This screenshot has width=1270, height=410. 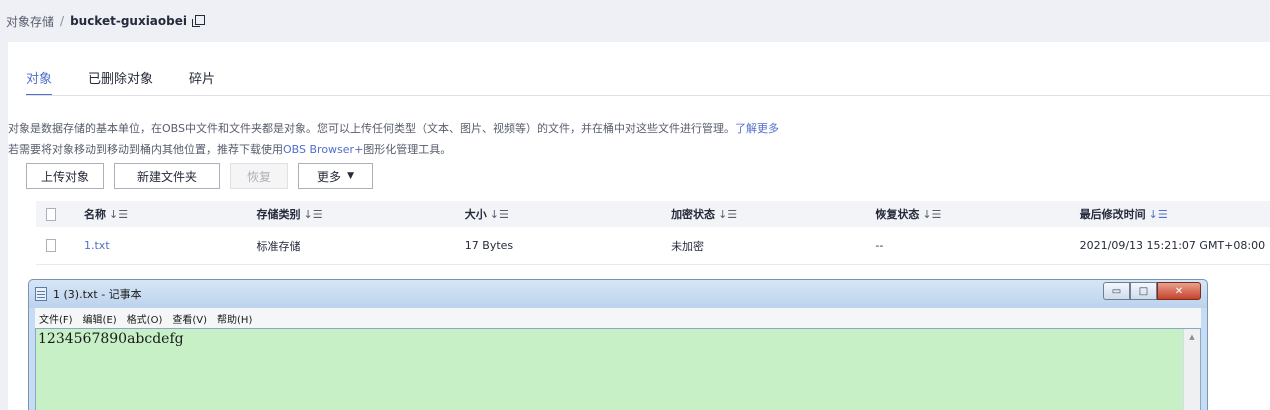 I want to click on header-encryption: 加密状态 ↓☰, so click(x=773, y=214).